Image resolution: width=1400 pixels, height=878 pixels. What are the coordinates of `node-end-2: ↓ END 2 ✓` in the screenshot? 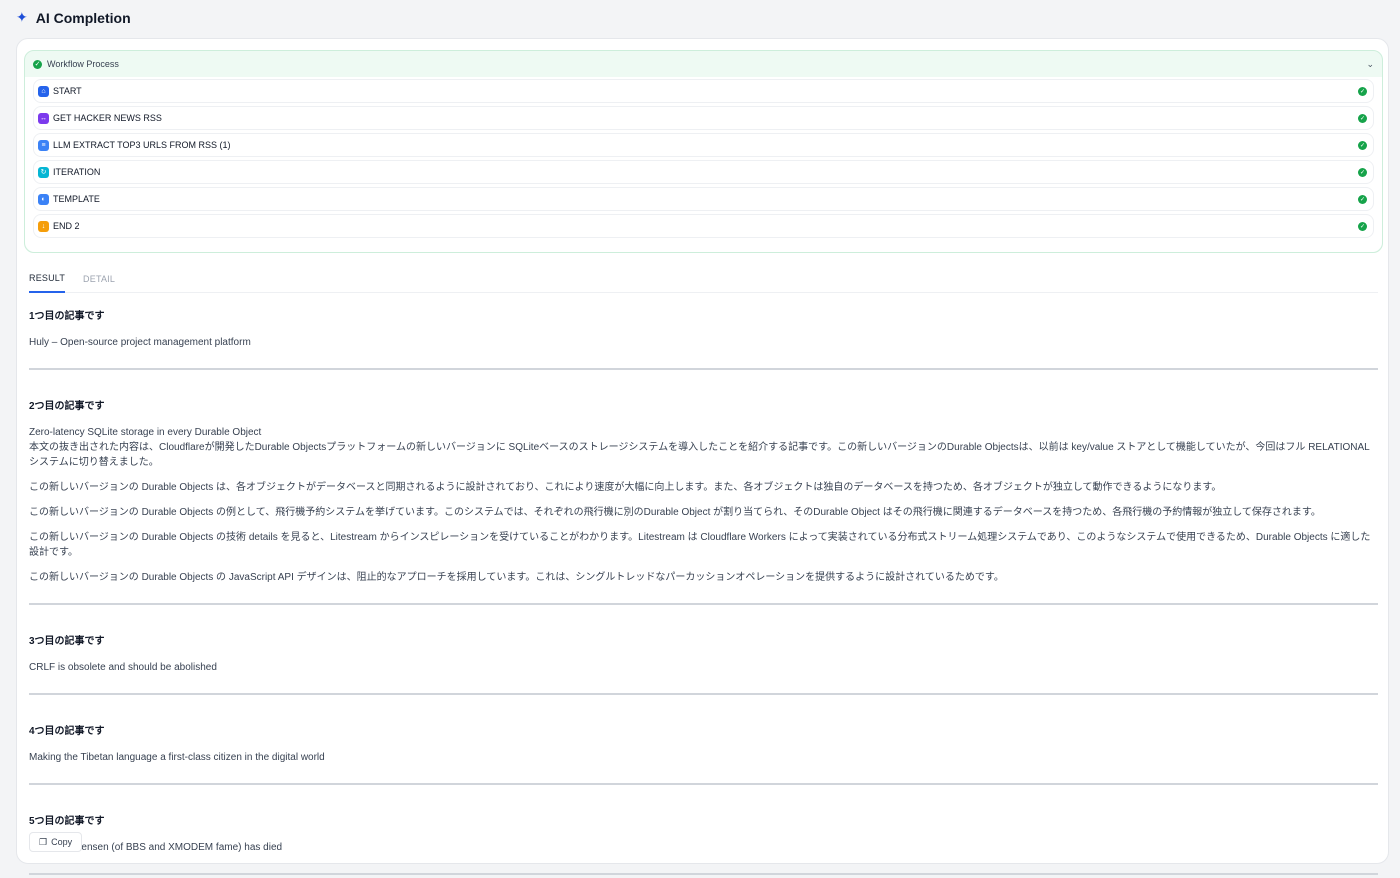 It's located at (703, 226).